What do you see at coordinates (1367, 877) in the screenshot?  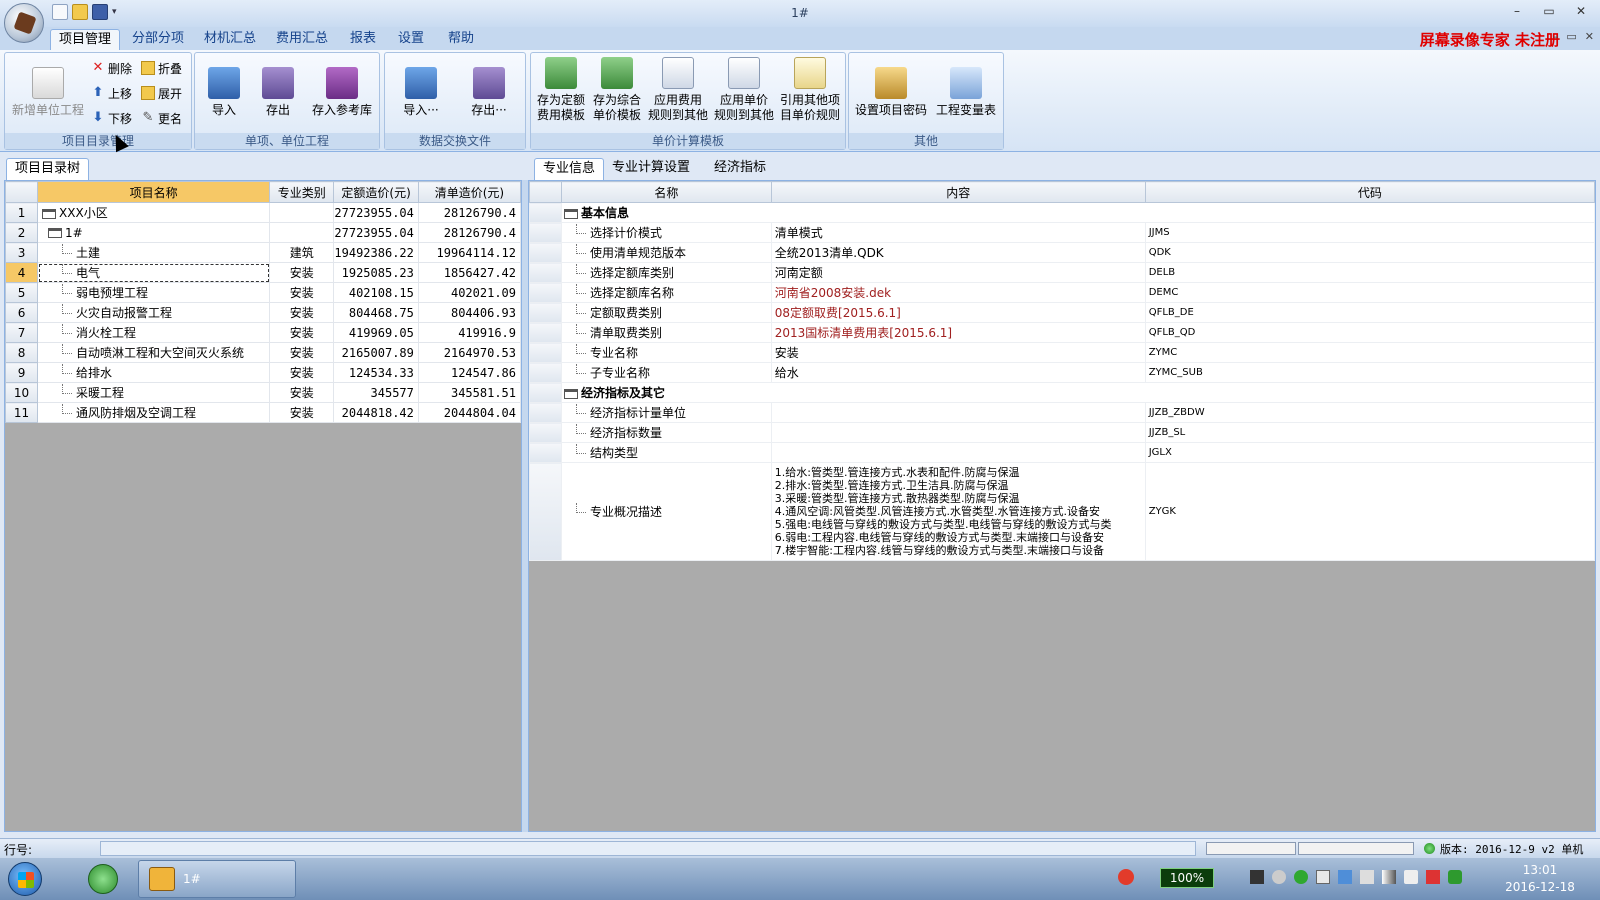 I see `usb-icon` at bounding box center [1367, 877].